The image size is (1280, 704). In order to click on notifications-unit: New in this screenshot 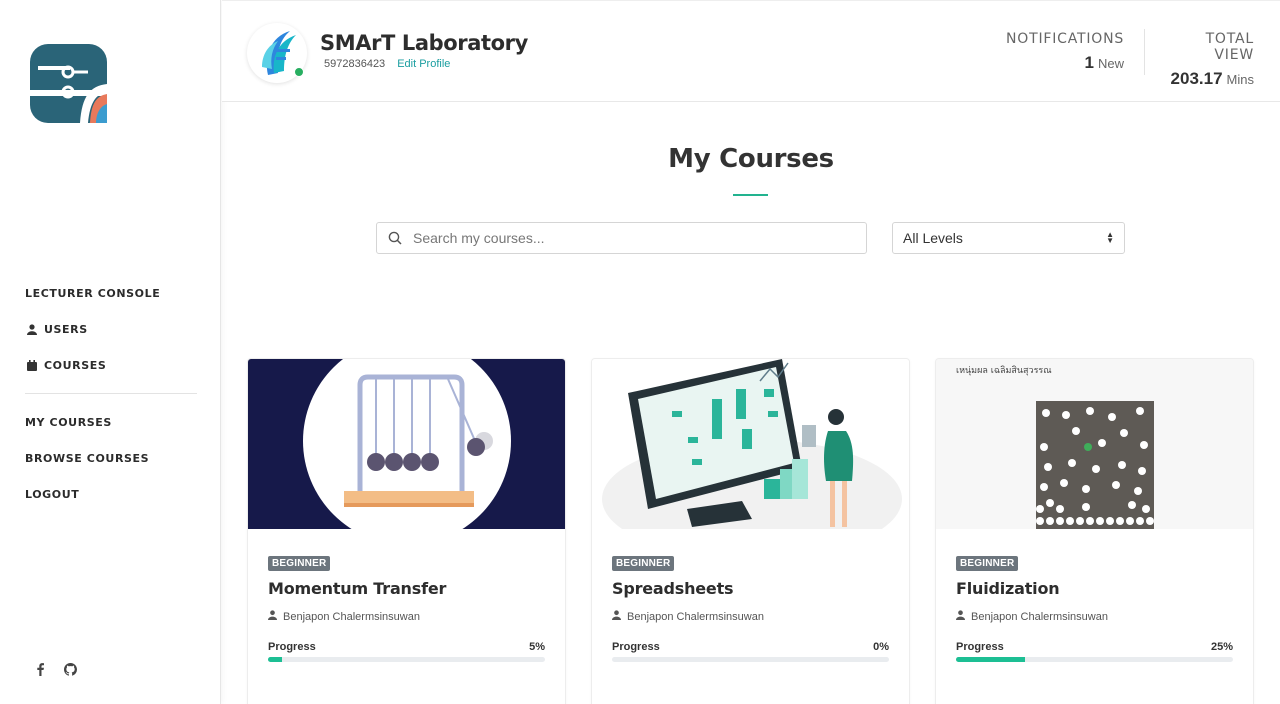, I will do `click(1110, 63)`.